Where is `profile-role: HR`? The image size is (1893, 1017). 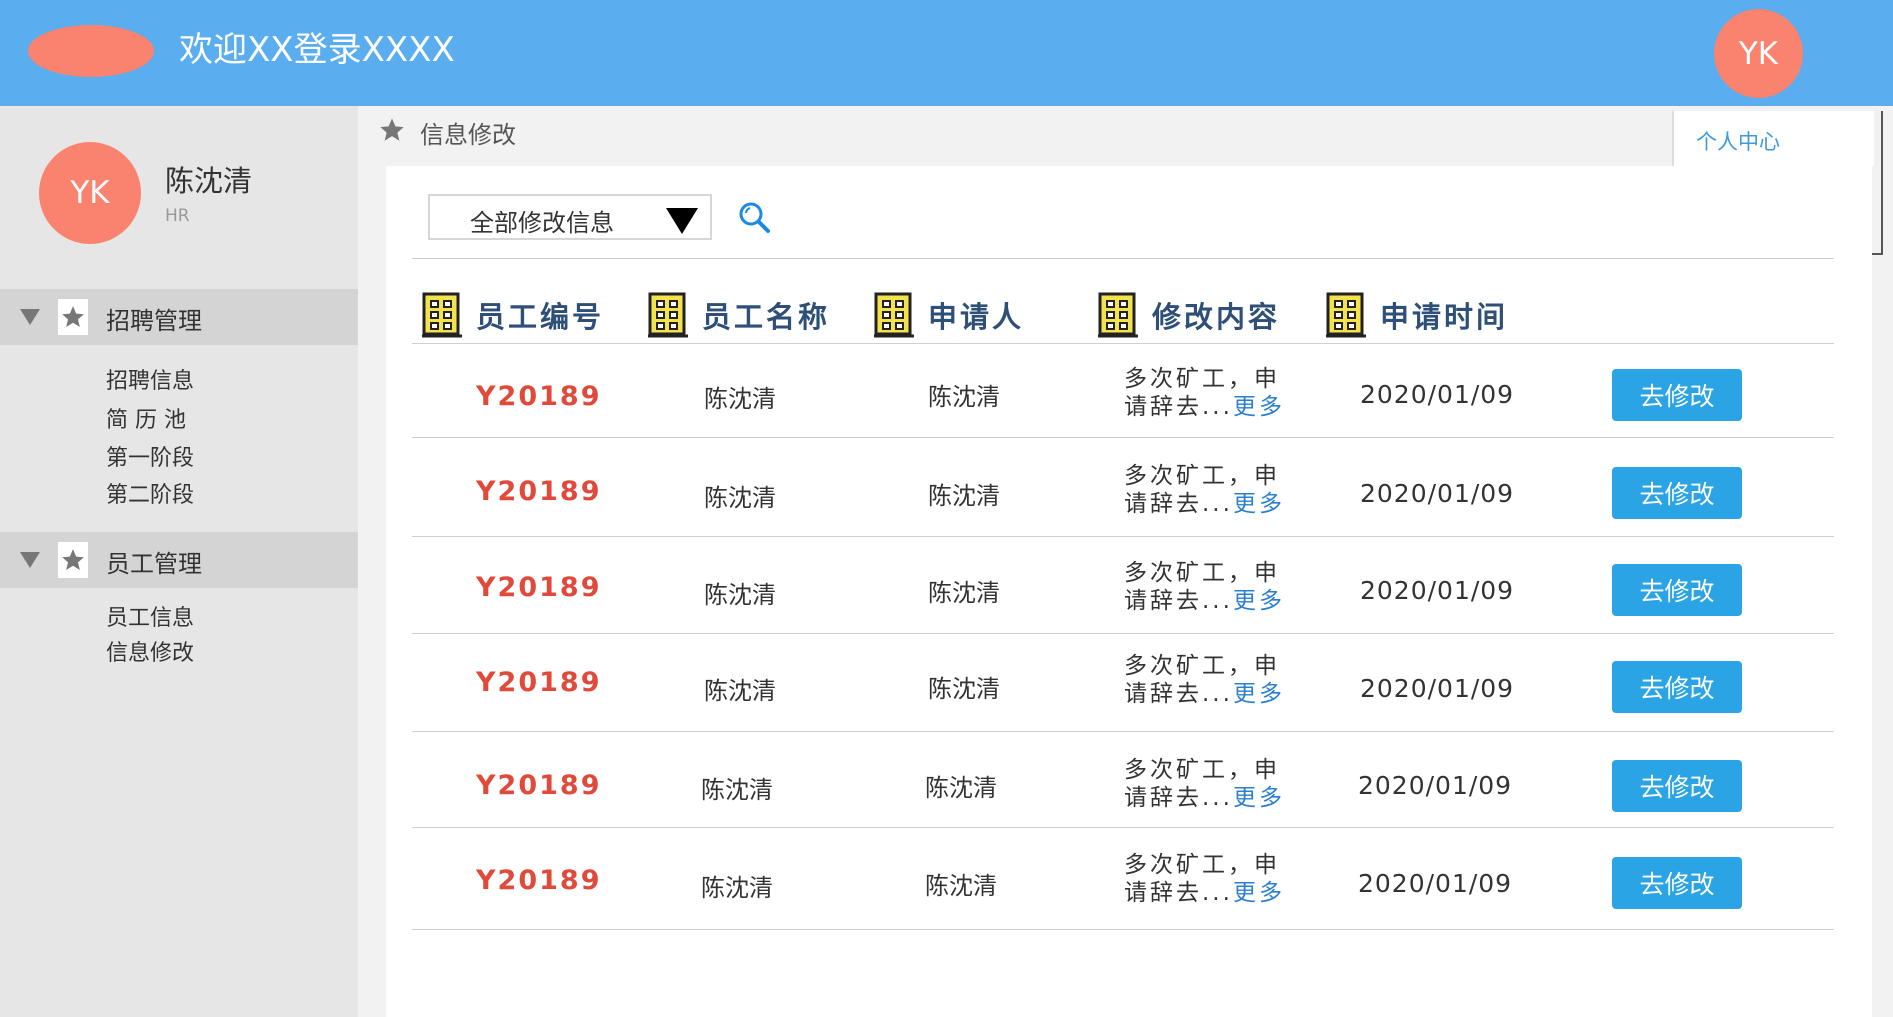
profile-role: HR is located at coordinates (177, 216).